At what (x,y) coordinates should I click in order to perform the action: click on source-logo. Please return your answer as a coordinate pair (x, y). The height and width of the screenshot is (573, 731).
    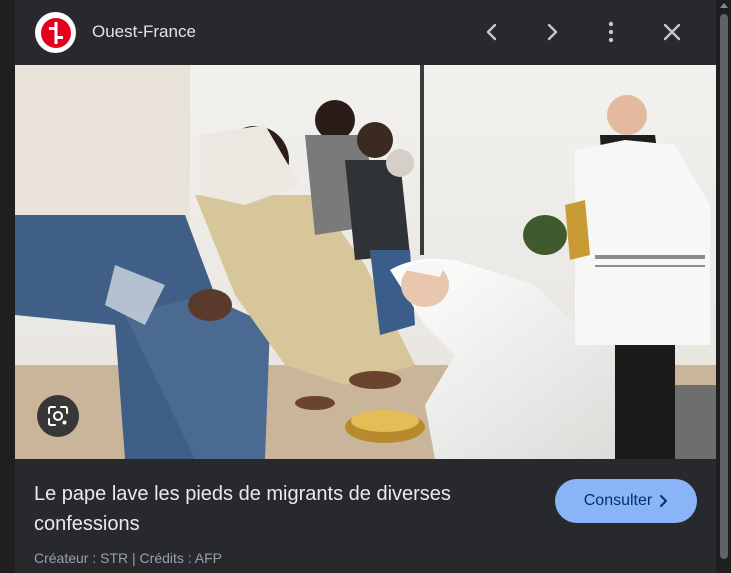
    Looking at the image, I should click on (55, 32).